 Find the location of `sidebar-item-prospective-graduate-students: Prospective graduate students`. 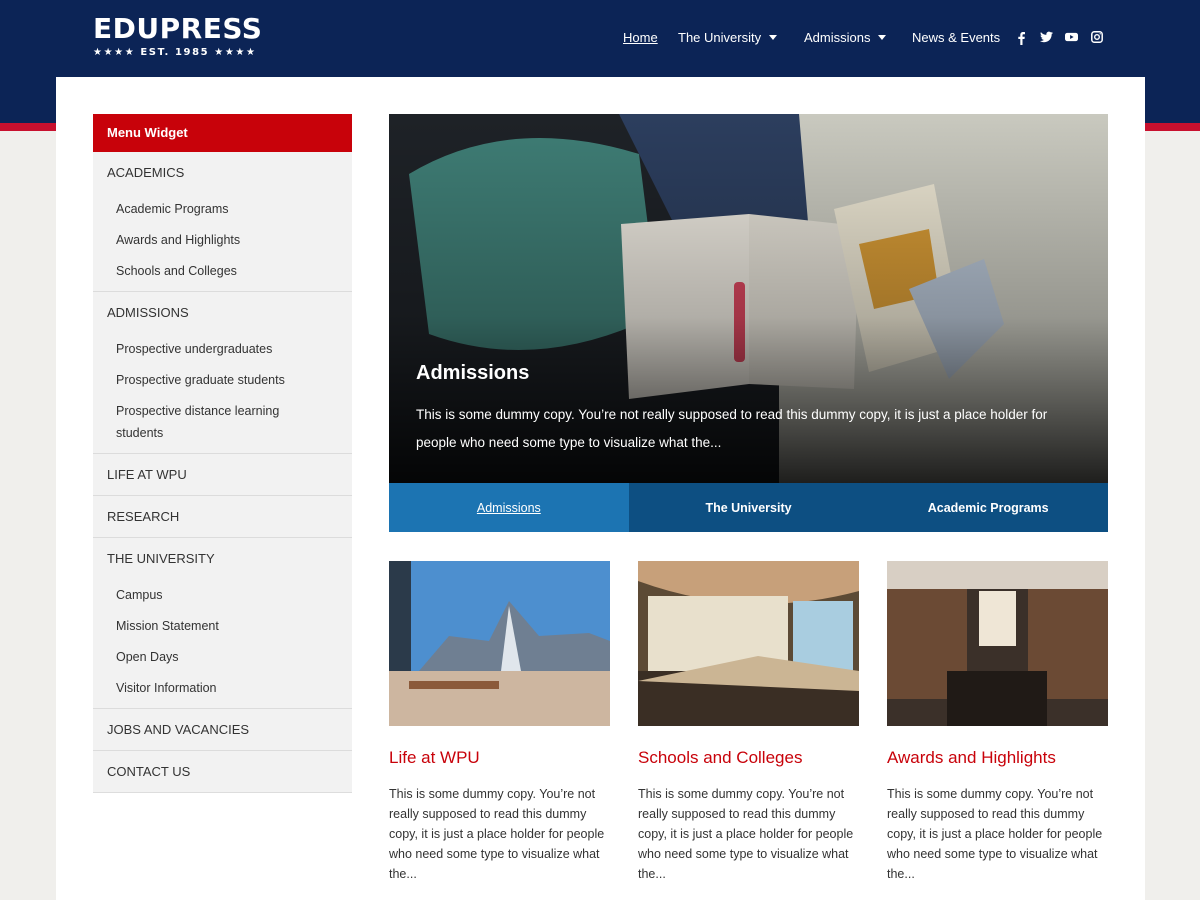

sidebar-item-prospective-graduate-students: Prospective graduate students is located at coordinates (234, 380).